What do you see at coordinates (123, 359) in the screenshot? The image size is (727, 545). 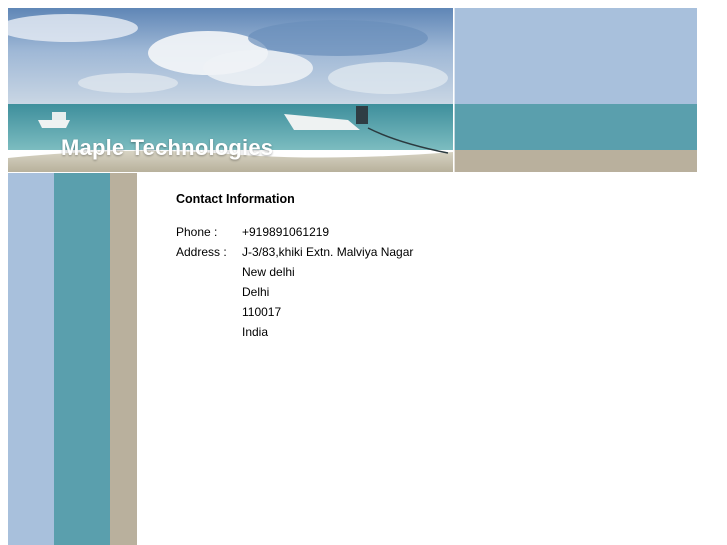 I see `left-column-tan` at bounding box center [123, 359].